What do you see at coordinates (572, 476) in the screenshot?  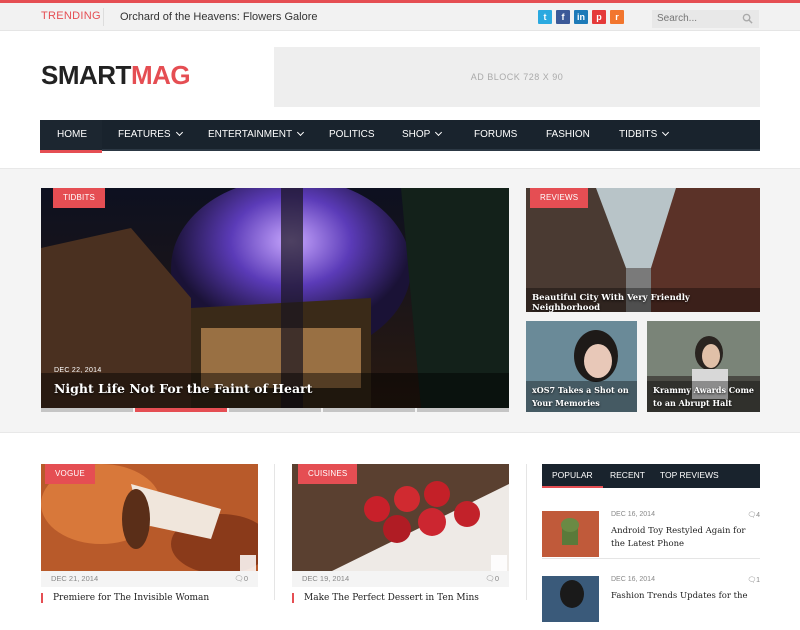 I see `tab-popular: POPULAR` at bounding box center [572, 476].